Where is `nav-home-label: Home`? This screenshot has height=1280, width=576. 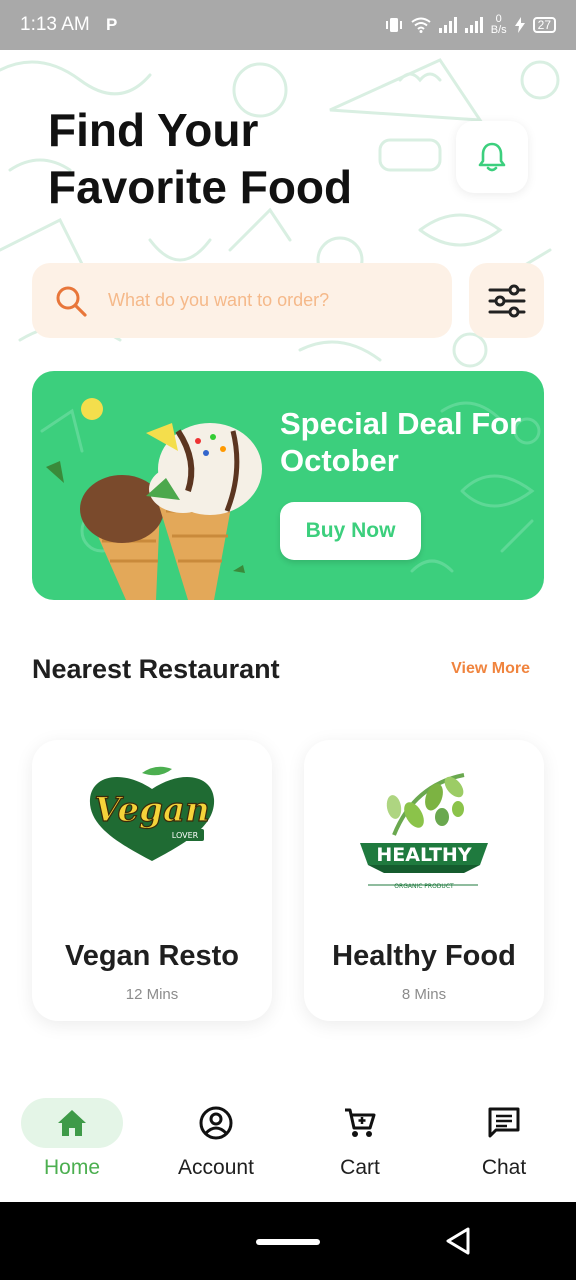 nav-home-label: Home is located at coordinates (72, 1167).